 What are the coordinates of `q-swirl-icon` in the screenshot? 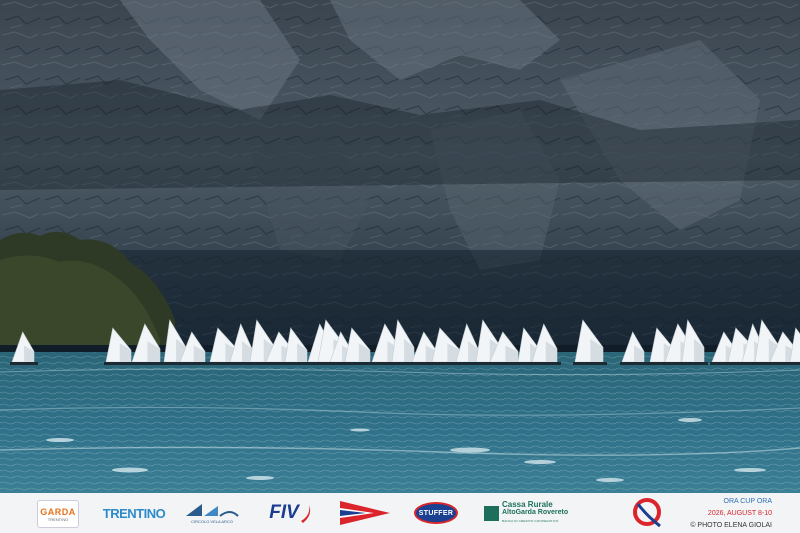 It's located at (647, 513).